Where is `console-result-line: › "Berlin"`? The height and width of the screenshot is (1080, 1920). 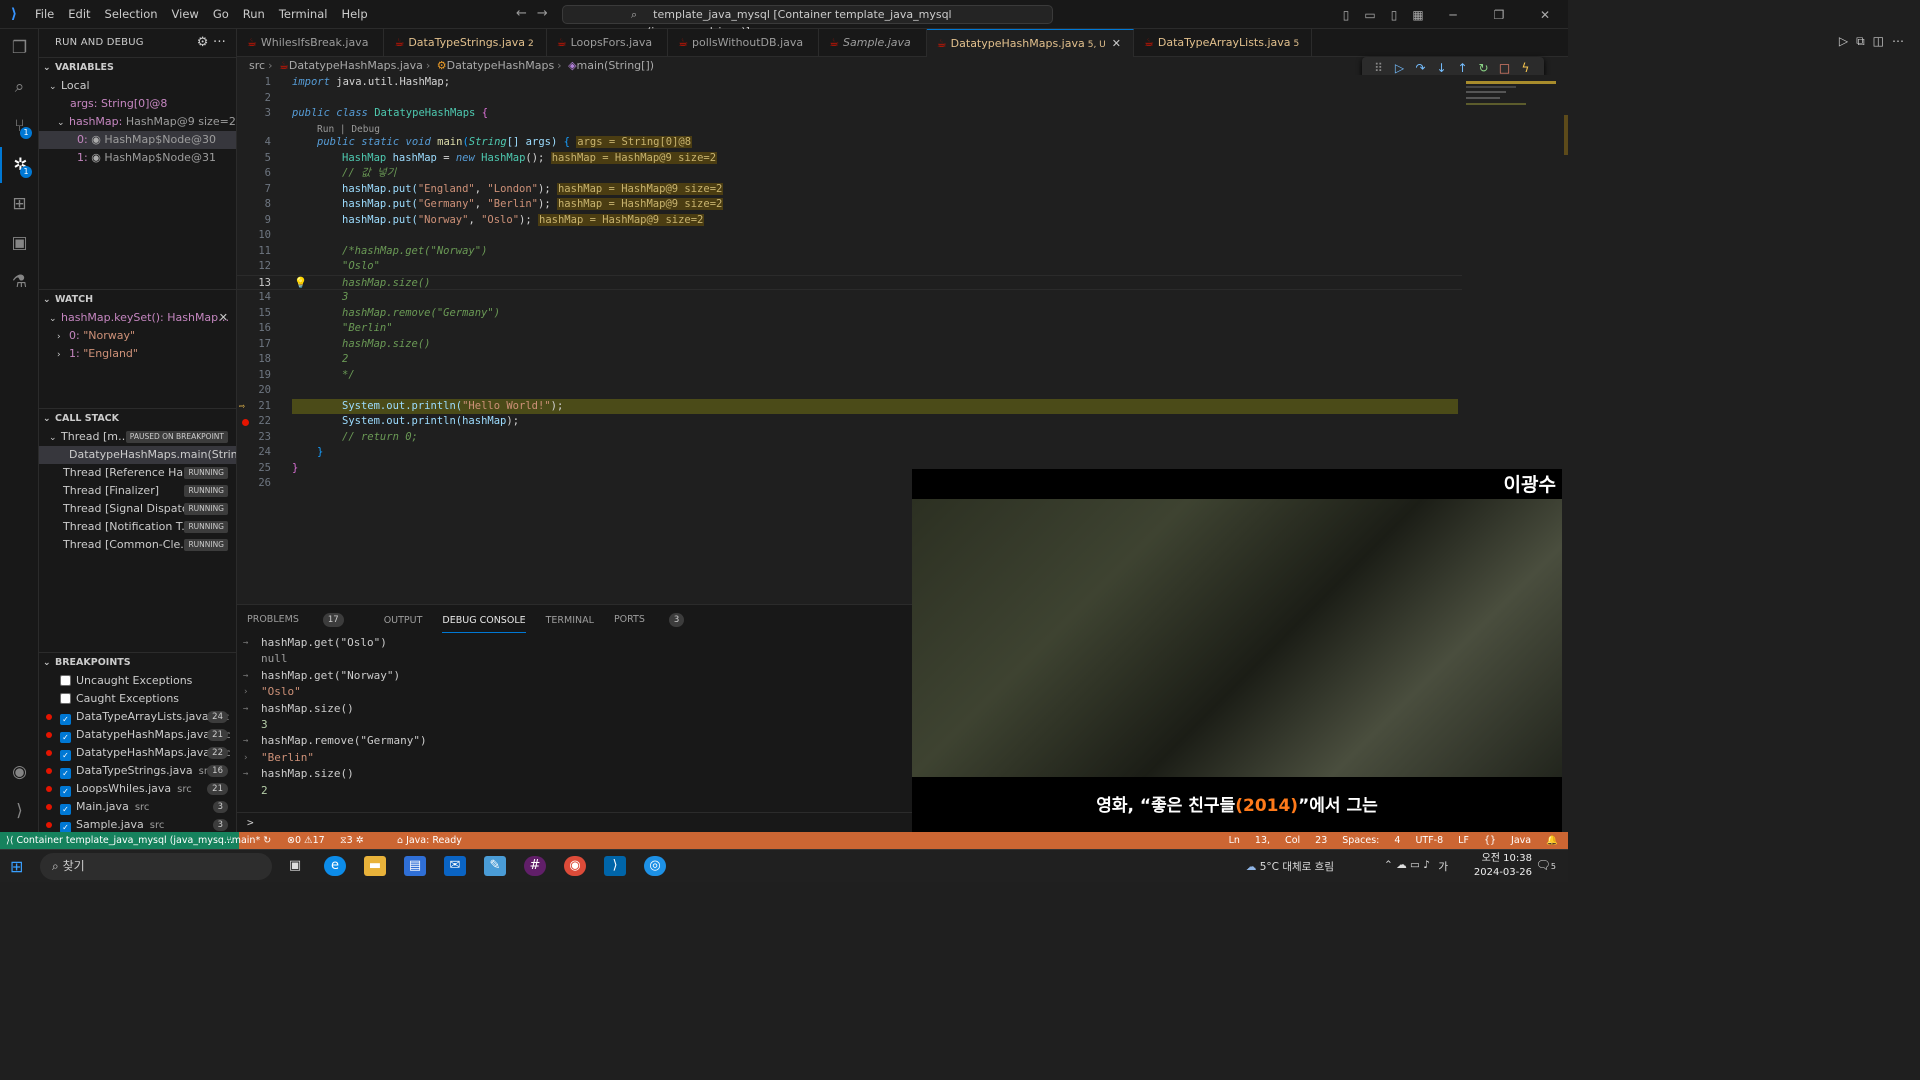 console-result-line: › "Berlin" is located at coordinates (574, 758).